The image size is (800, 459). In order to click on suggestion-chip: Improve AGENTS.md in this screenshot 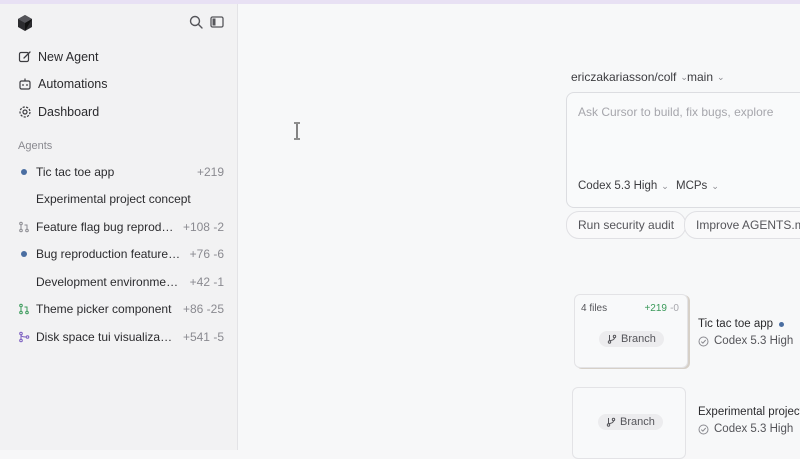, I will do `click(742, 225)`.